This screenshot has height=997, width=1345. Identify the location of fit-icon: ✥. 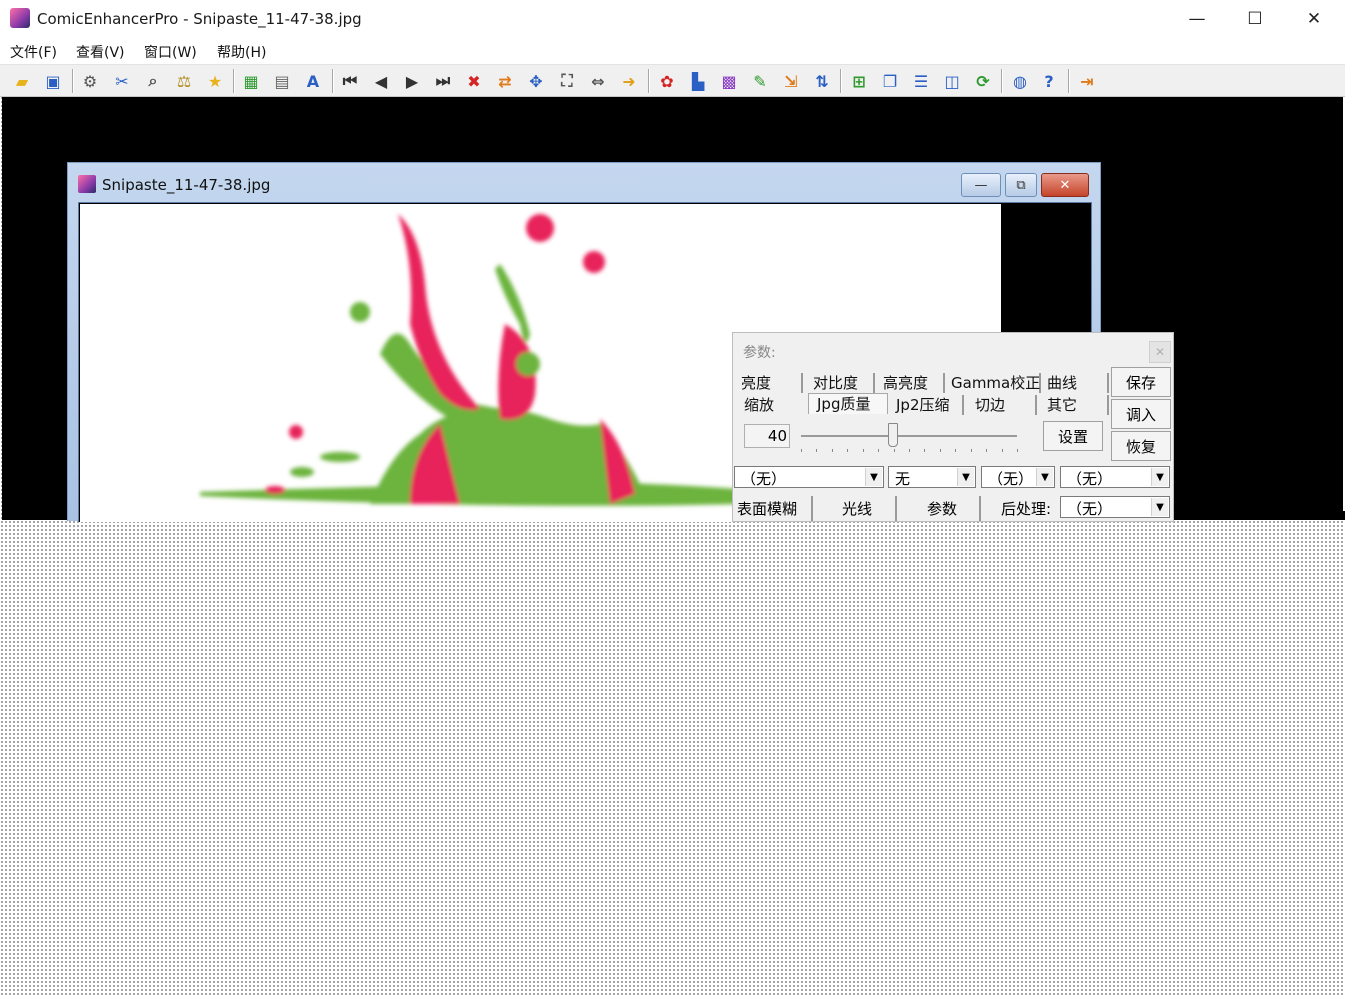
(536, 81).